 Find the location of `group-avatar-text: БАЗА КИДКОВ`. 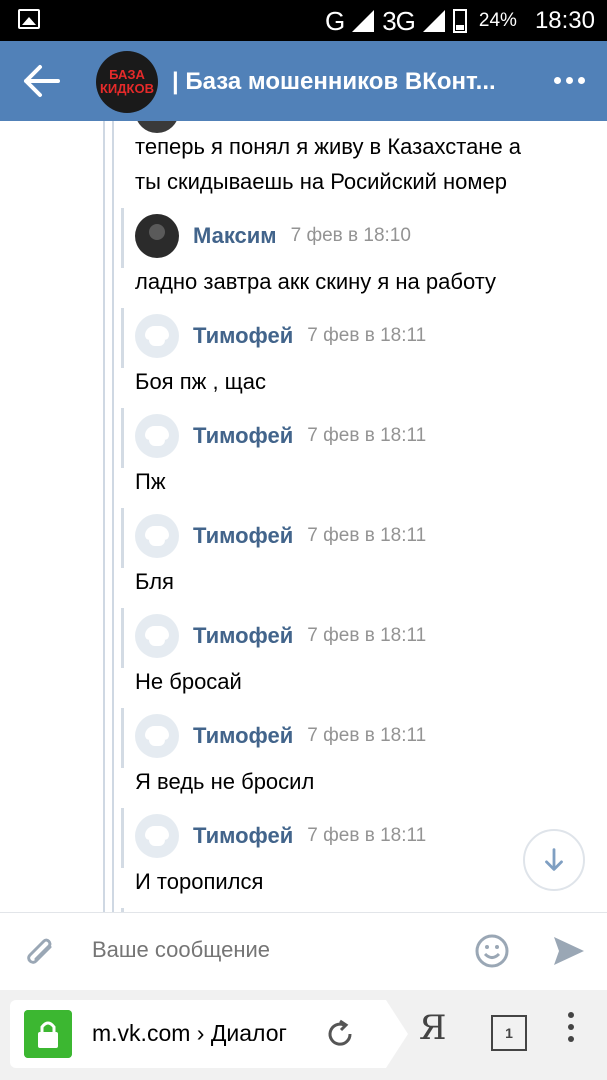

group-avatar-text: БАЗА КИДКОВ is located at coordinates (127, 81).